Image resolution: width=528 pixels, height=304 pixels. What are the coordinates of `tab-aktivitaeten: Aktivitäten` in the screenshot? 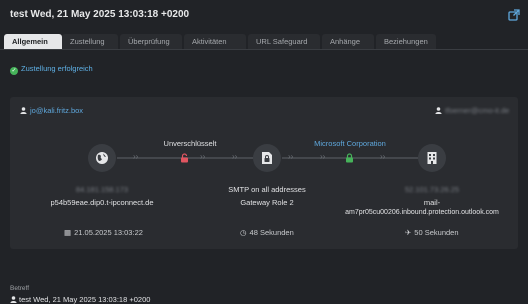 It's located at (215, 41).